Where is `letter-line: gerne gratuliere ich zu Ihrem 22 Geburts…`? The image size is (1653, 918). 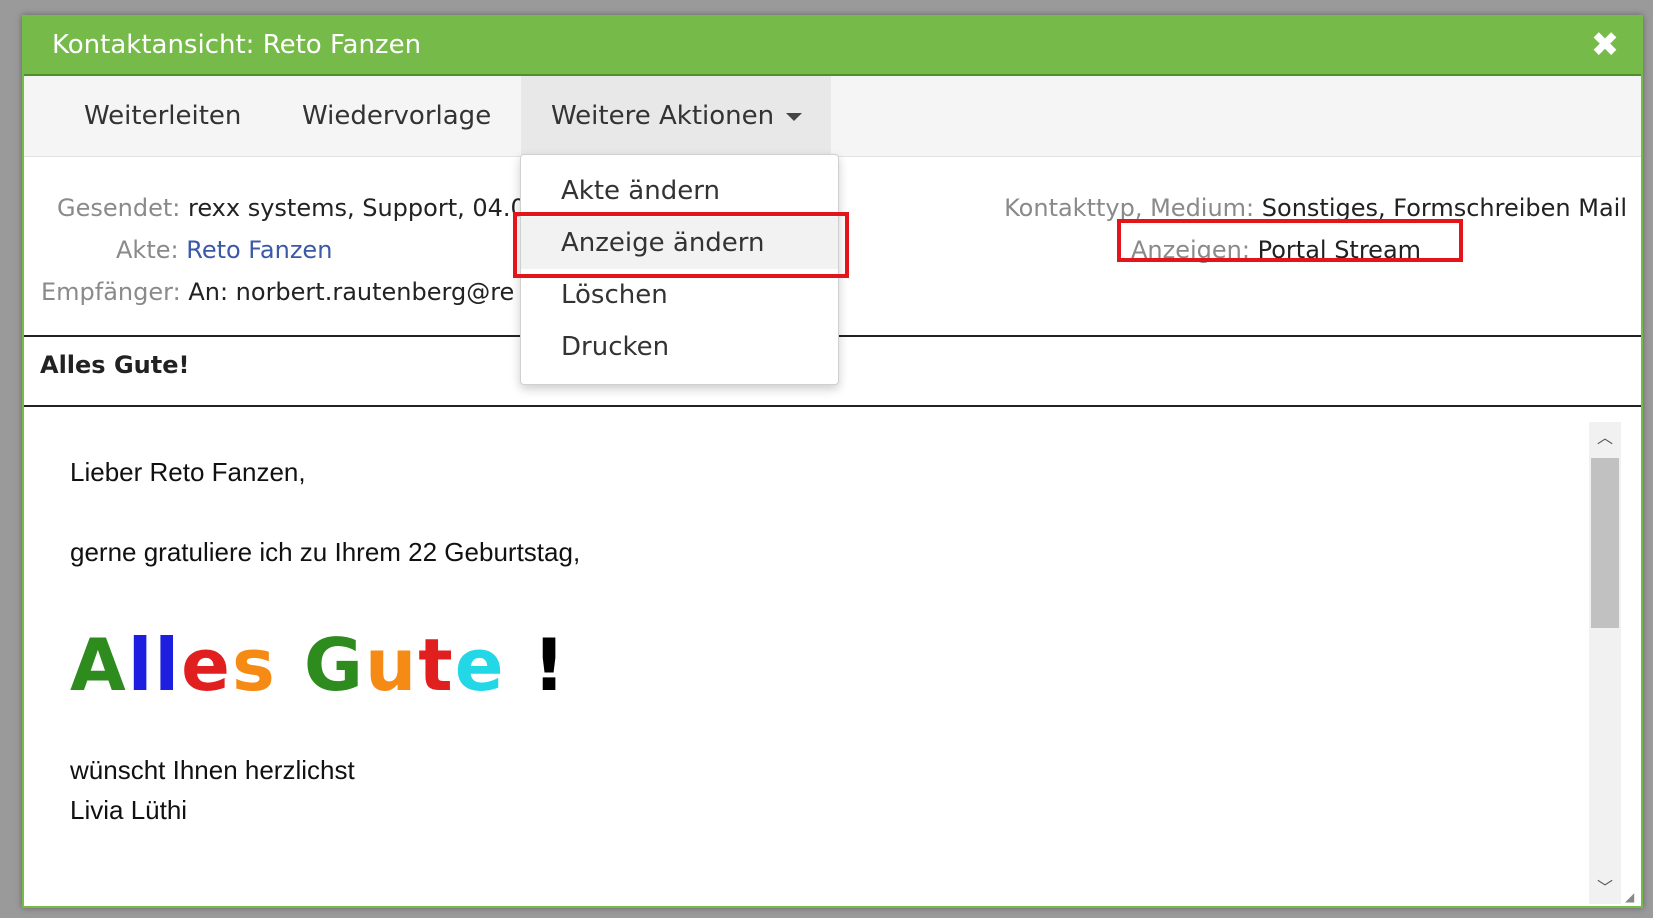
letter-line: gerne gratuliere ich zu Ihrem 22 Geburts… is located at coordinates (325, 552).